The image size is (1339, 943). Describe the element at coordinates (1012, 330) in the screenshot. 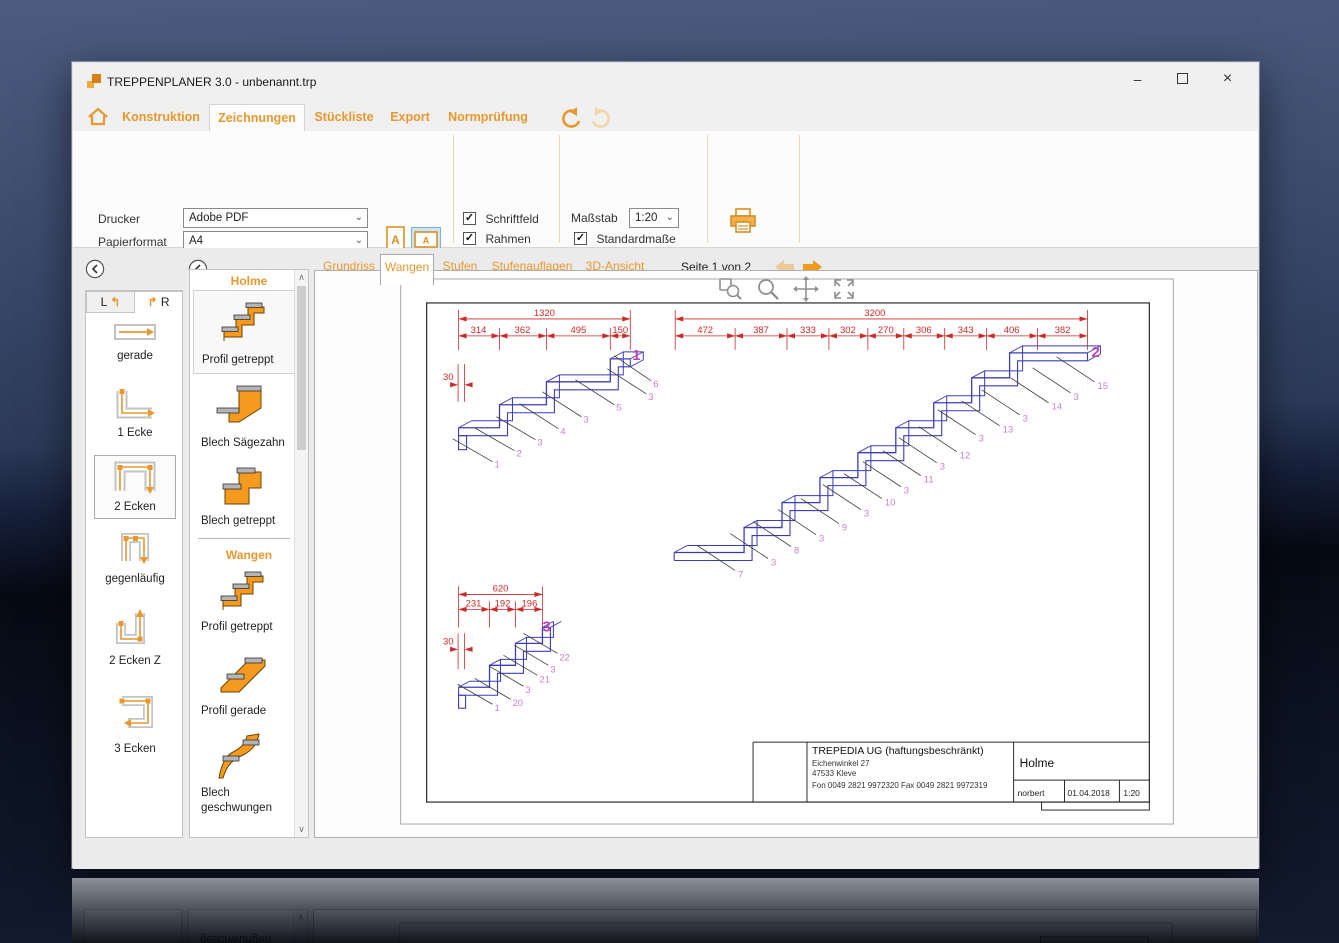

I see `svg-text: 406` at that location.